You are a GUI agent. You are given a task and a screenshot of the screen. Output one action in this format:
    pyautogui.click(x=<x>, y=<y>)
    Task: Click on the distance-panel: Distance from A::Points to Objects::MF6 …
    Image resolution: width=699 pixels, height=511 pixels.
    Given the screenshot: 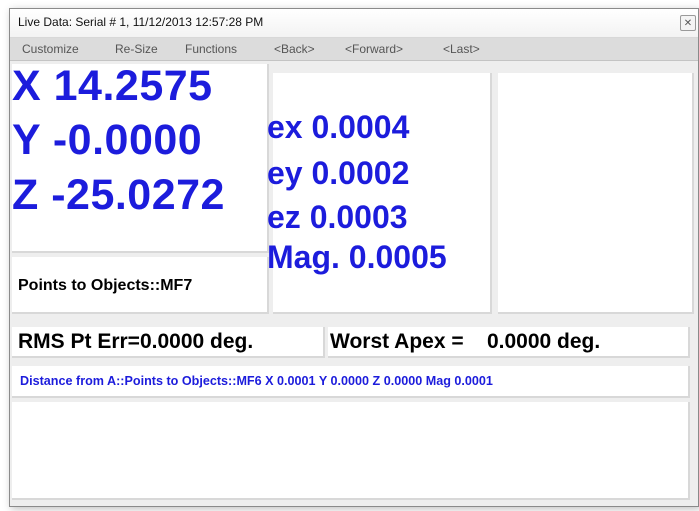 What is the action you would take?
    pyautogui.click(x=351, y=382)
    